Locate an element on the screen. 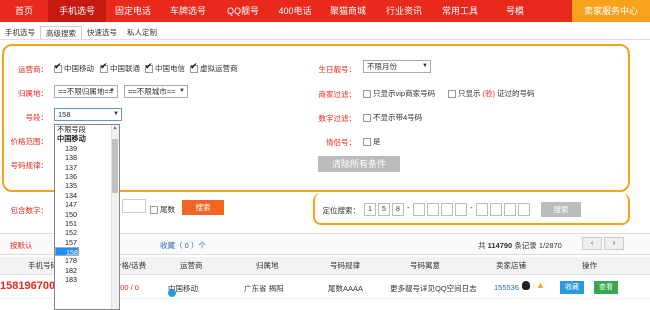 The height and width of the screenshot is (310, 650). nav-mobile-select: 手机选号 is located at coordinates (77, 11).